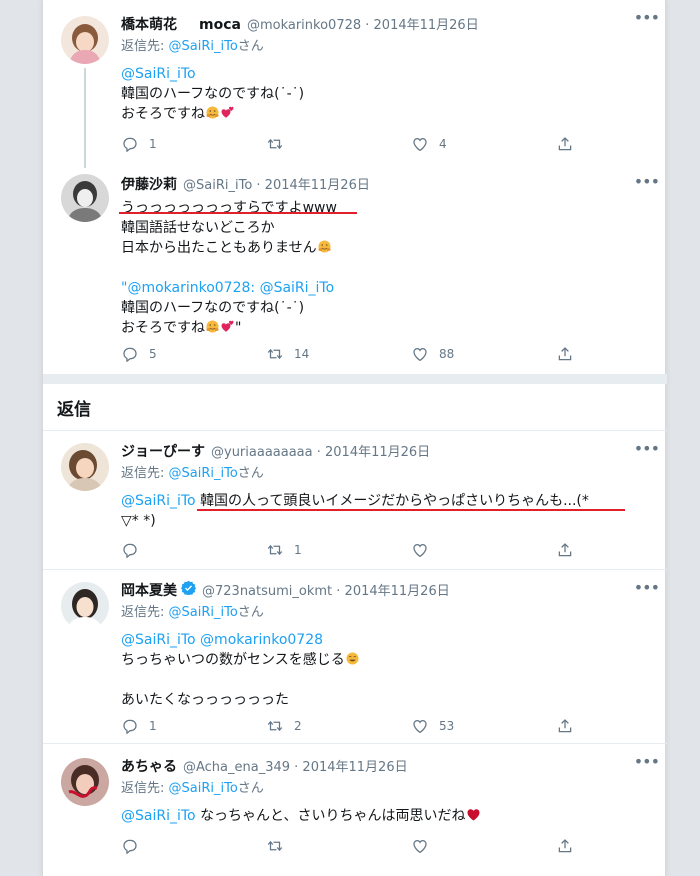 This screenshot has height=876, width=700. What do you see at coordinates (149, 24) in the screenshot?
I see `display-name: 橋本萌花` at bounding box center [149, 24].